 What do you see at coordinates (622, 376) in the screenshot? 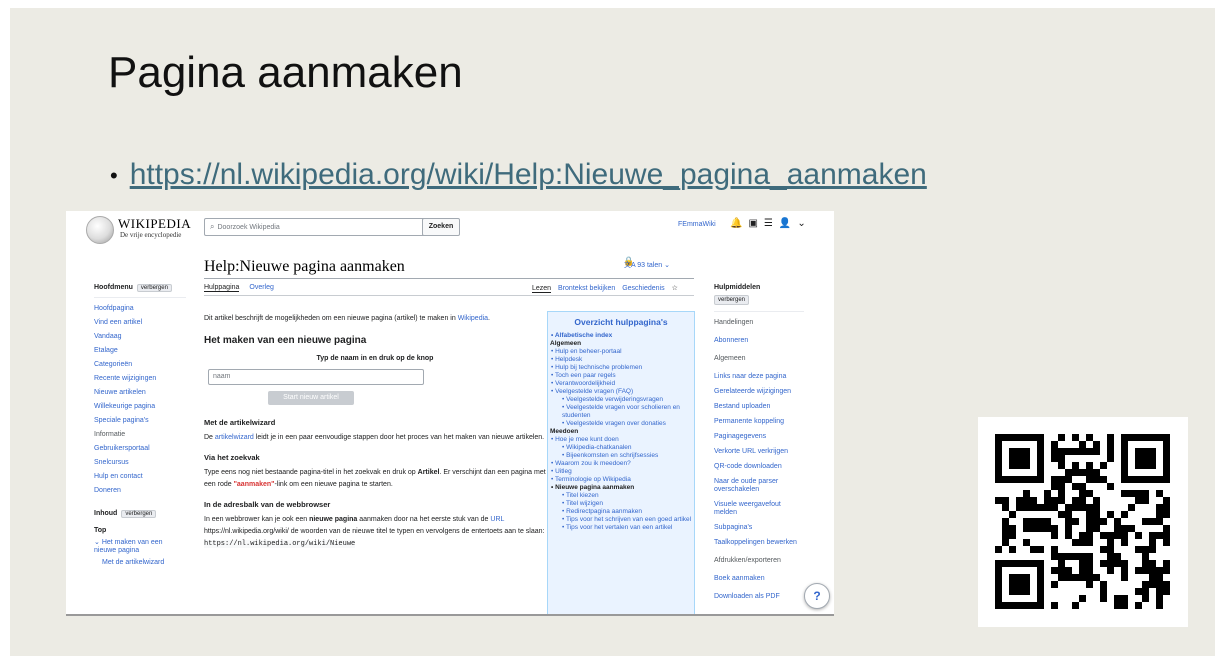
I see `nav-item: • Toch een paar regels` at bounding box center [622, 376].